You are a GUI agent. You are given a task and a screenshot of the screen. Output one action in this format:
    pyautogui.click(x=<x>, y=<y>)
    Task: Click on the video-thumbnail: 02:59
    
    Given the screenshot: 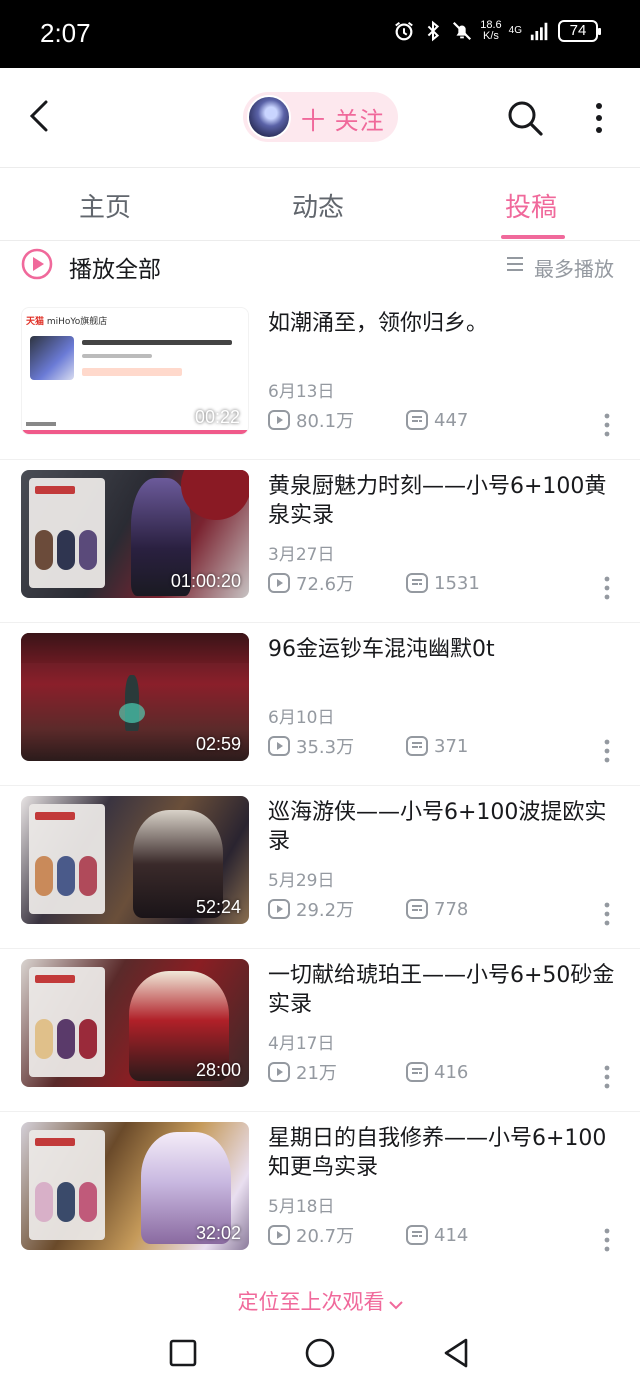 What is the action you would take?
    pyautogui.click(x=135, y=697)
    